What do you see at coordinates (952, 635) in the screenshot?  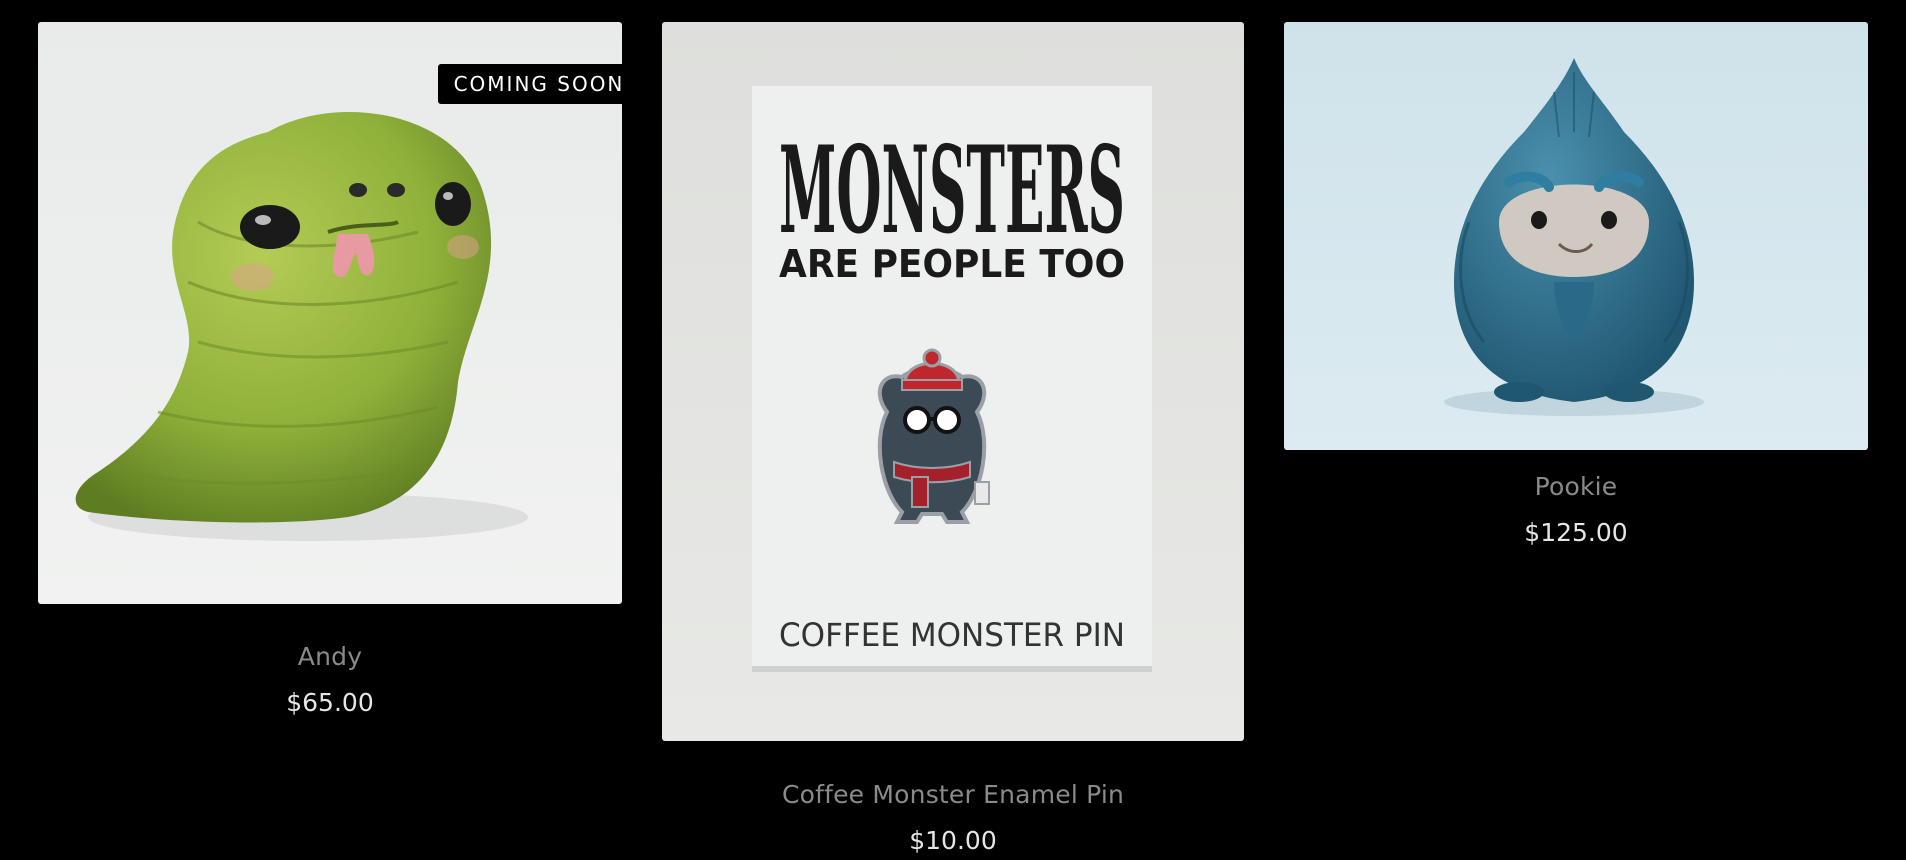 I see `pin-card-caption: COFFEE MONSTER PIN` at bounding box center [952, 635].